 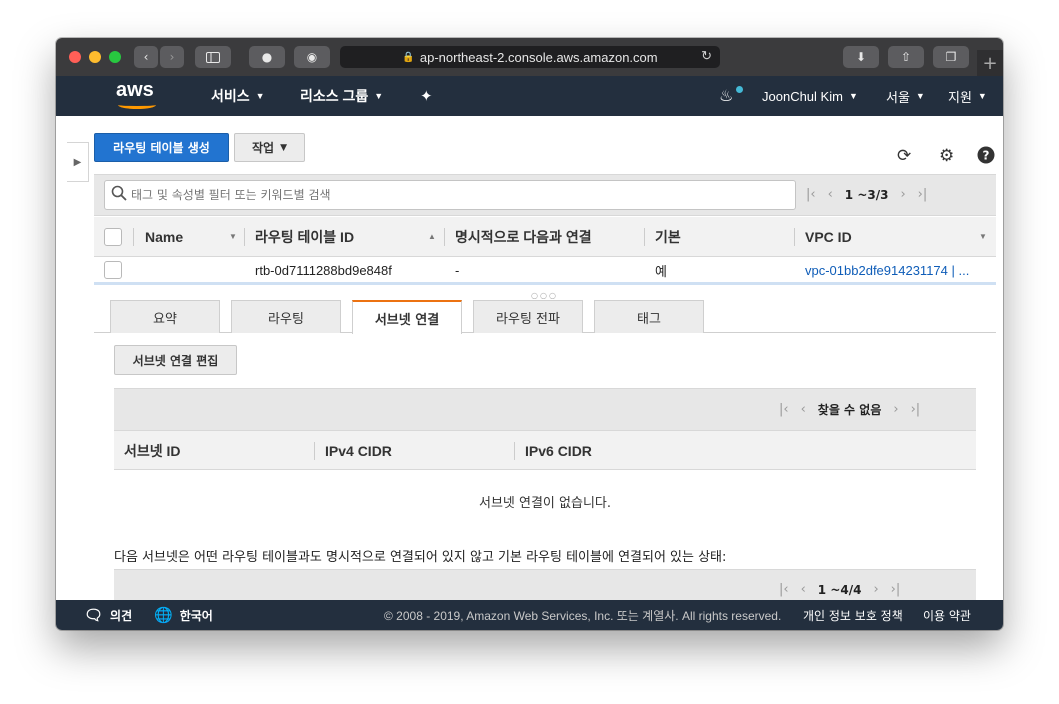 I want to click on services-menu: 서비스 ▼, so click(x=238, y=96).